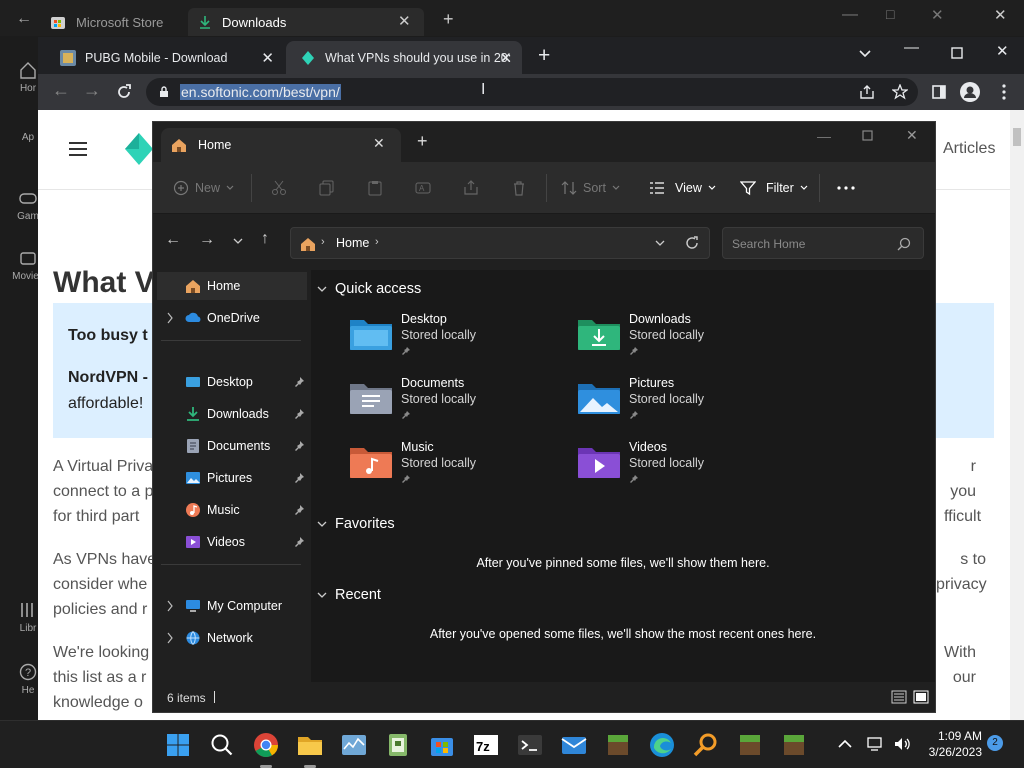  What do you see at coordinates (281, 145) in the screenshot?
I see `explorer-tab-home: Home ✕` at bounding box center [281, 145].